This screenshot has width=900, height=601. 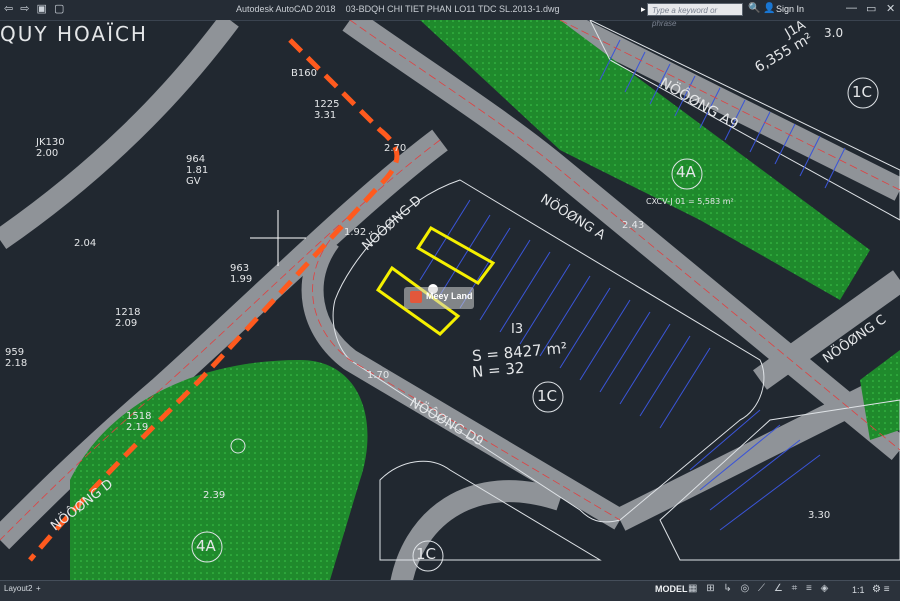 I want to click on close-icon: ✕, so click(x=890, y=8).